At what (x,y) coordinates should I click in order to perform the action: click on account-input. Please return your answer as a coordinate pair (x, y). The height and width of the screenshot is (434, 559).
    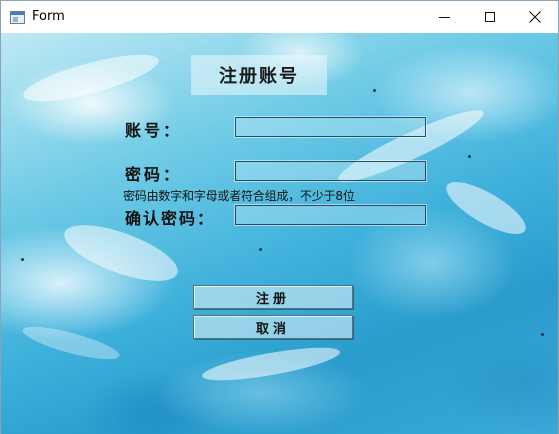
    Looking at the image, I should click on (330, 129).